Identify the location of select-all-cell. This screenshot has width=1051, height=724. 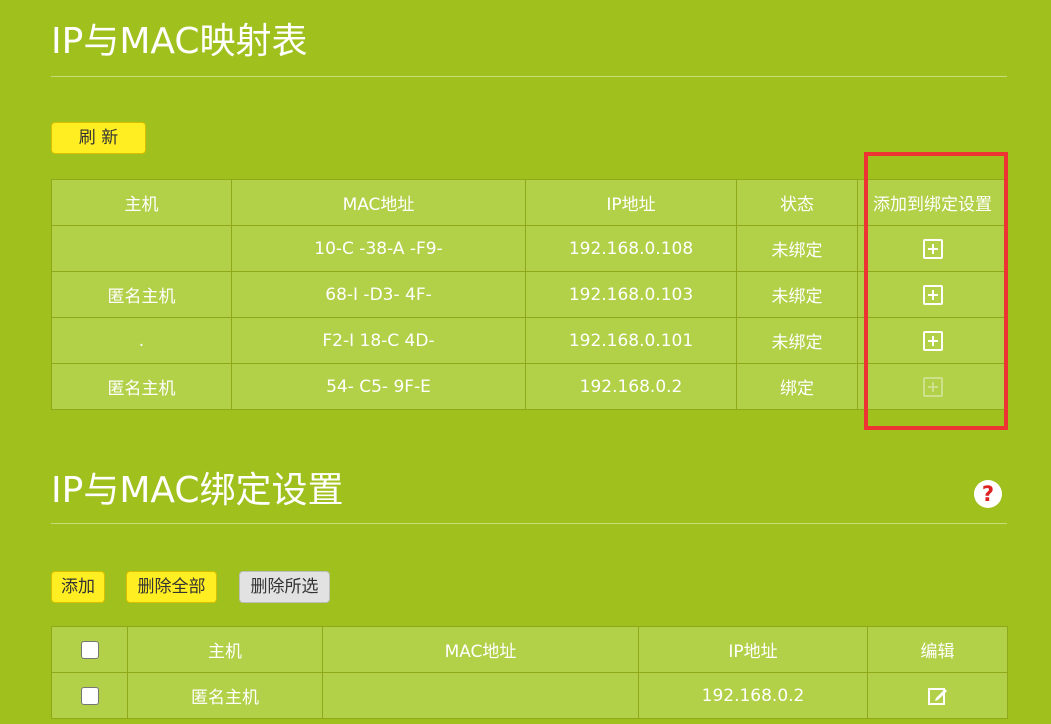
(89, 649).